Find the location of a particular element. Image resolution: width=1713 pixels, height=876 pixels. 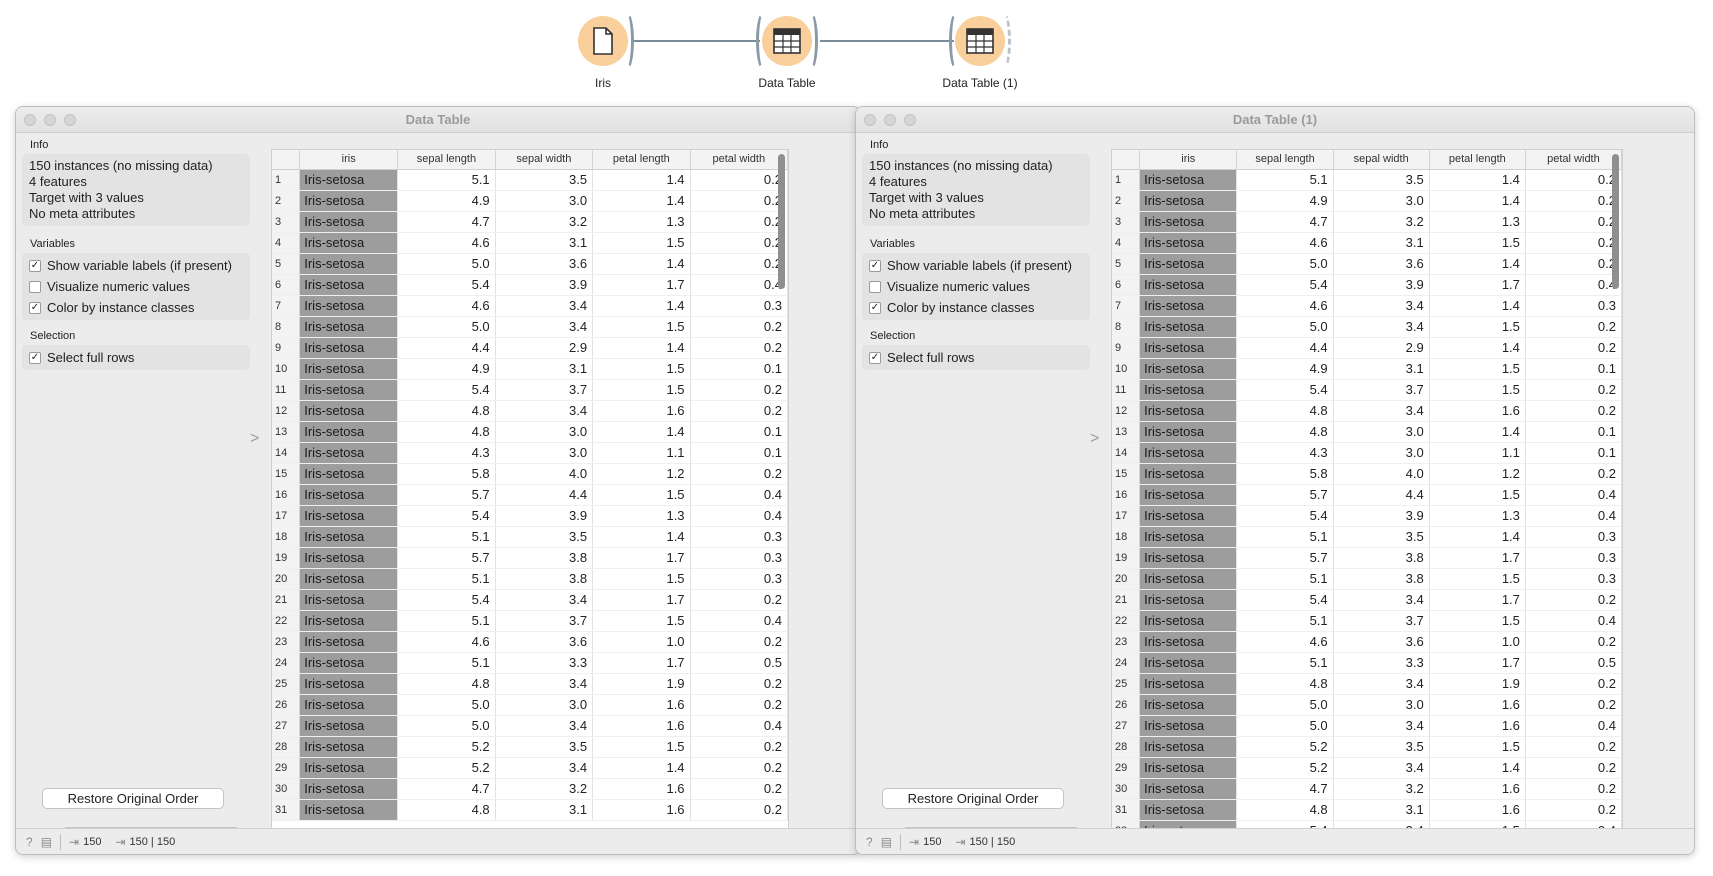

value-cell: 4.0 is located at coordinates (1381, 474).